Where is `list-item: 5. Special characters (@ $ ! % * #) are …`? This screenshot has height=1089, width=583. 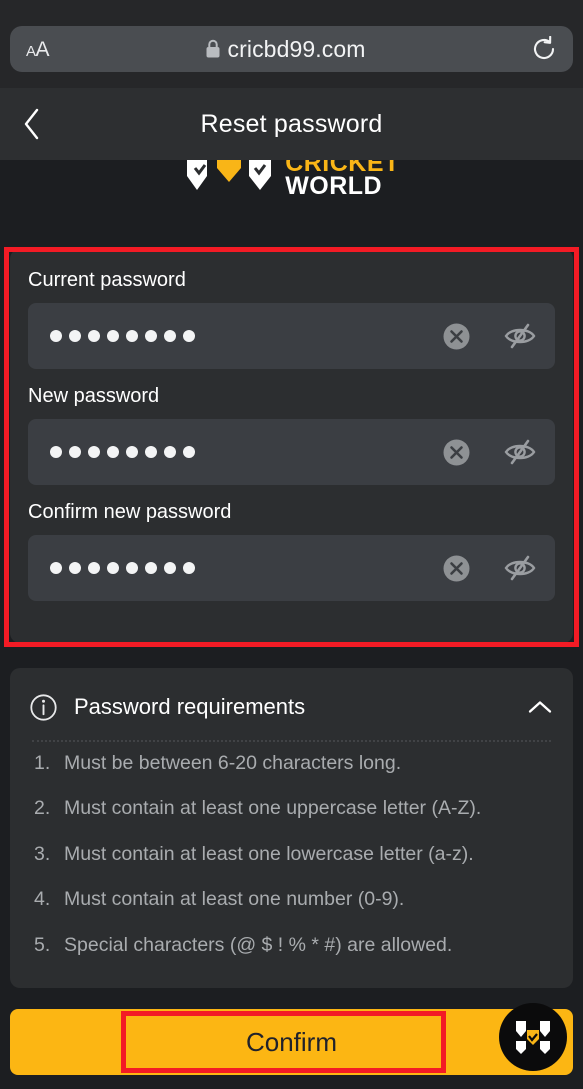
list-item: 5. Special characters (@ $ ! % * #) are … is located at coordinates (293, 945).